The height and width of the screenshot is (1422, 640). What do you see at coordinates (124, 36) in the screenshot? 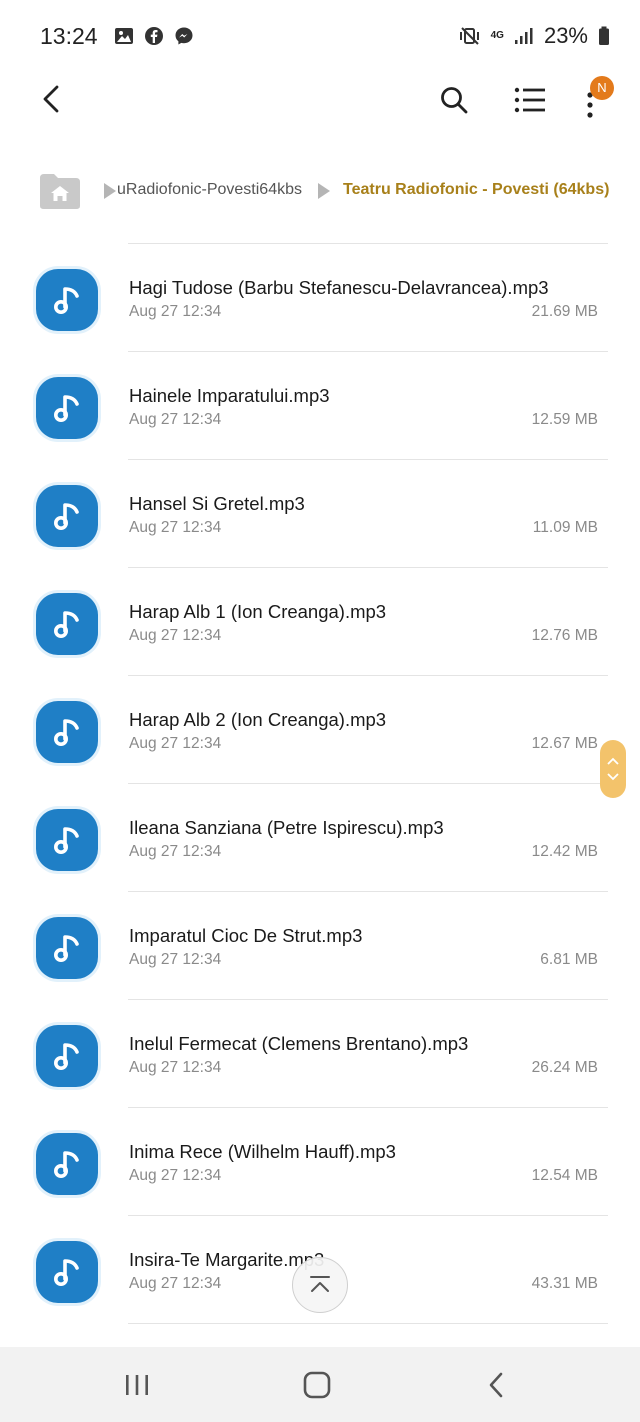
I see `gallery-icon` at bounding box center [124, 36].